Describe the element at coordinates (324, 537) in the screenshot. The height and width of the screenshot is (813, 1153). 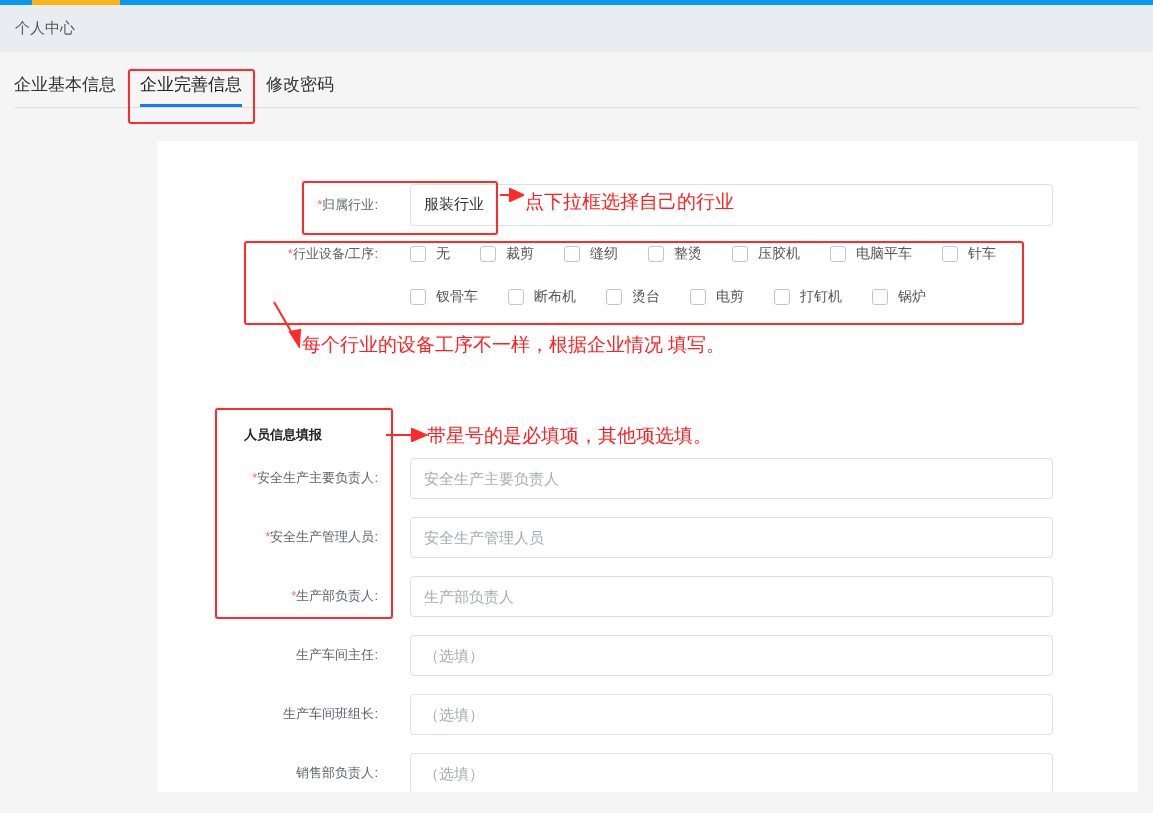
I see `field-label: 安全生产管理人员:` at that location.